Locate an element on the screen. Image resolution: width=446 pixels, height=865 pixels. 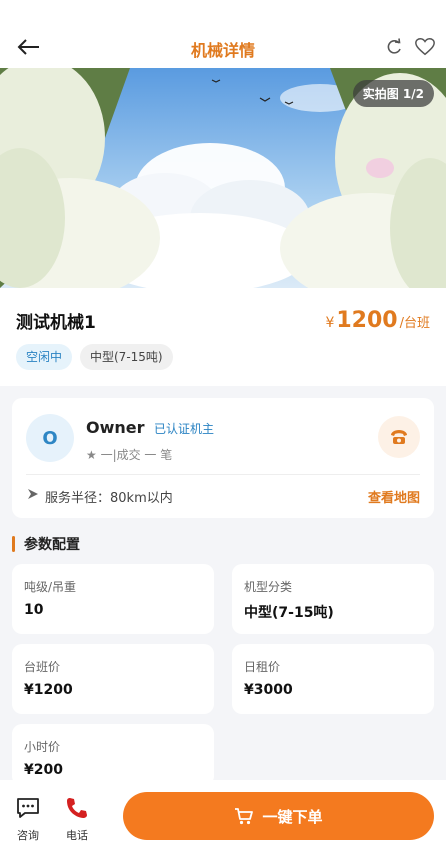
bottom-action-bar: 咨询 电话 一键下单 is located at coordinates (223, 822).